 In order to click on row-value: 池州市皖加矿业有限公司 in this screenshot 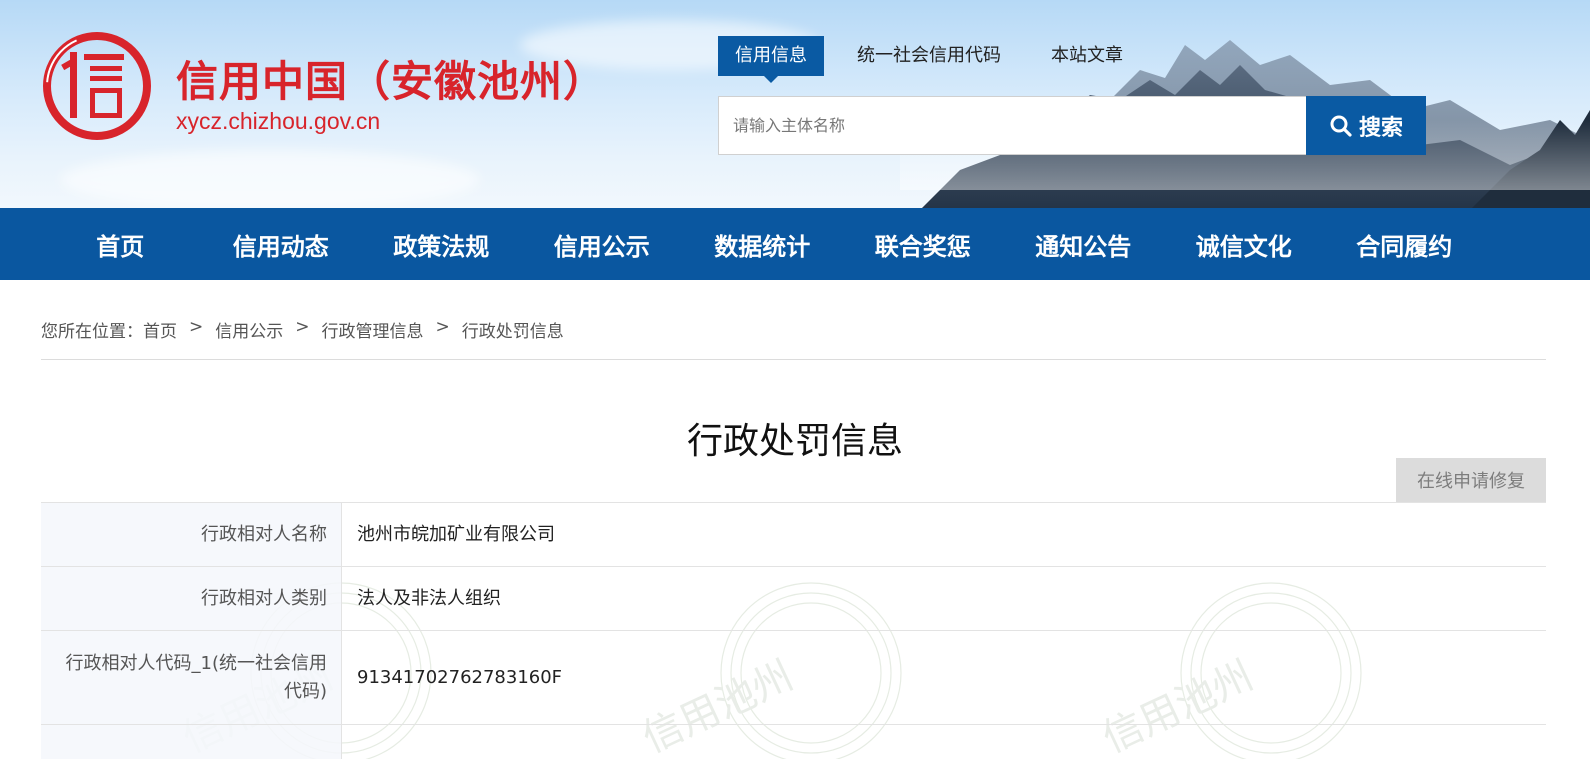, I will do `click(456, 534)`.